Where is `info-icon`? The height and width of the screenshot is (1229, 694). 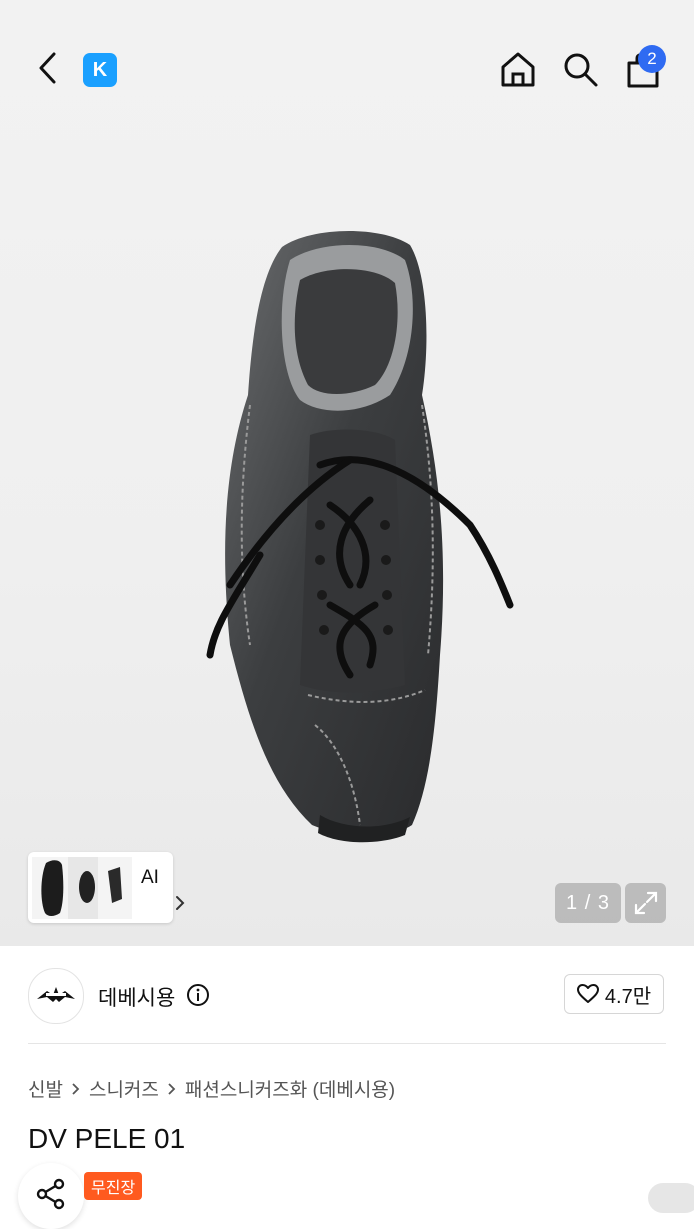 info-icon is located at coordinates (198, 995).